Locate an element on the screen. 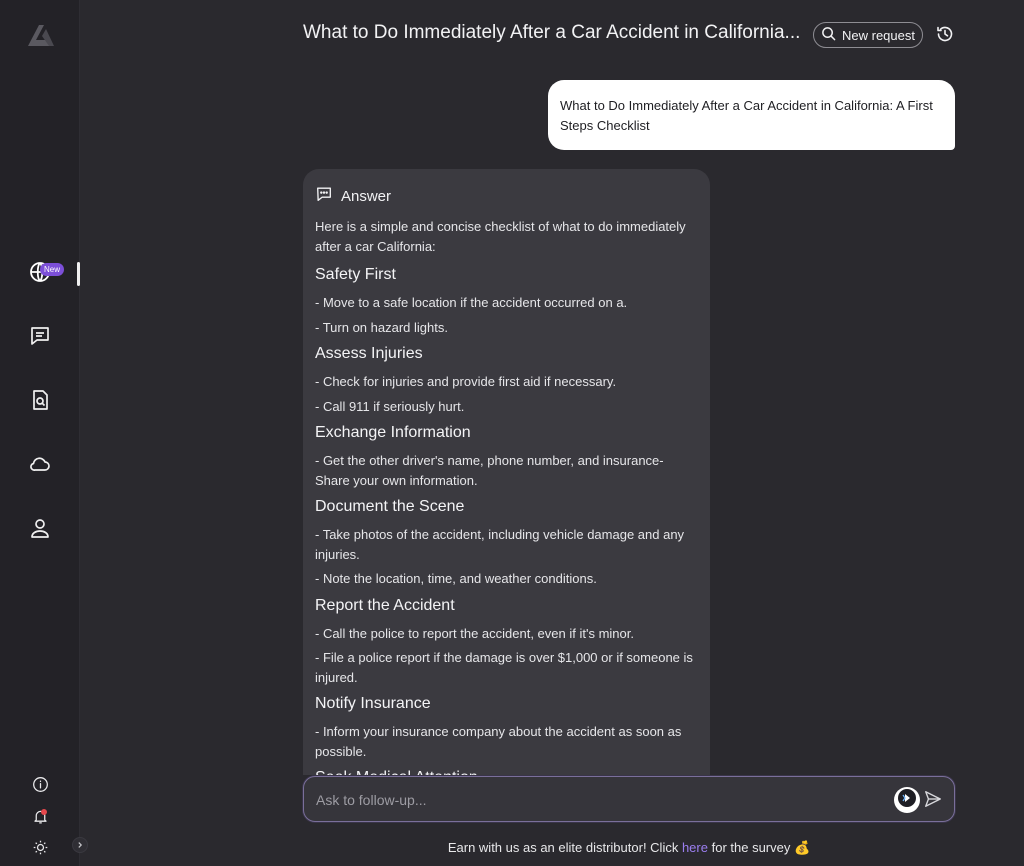 The width and height of the screenshot is (1024, 866). app-logo is located at coordinates (41, 35).